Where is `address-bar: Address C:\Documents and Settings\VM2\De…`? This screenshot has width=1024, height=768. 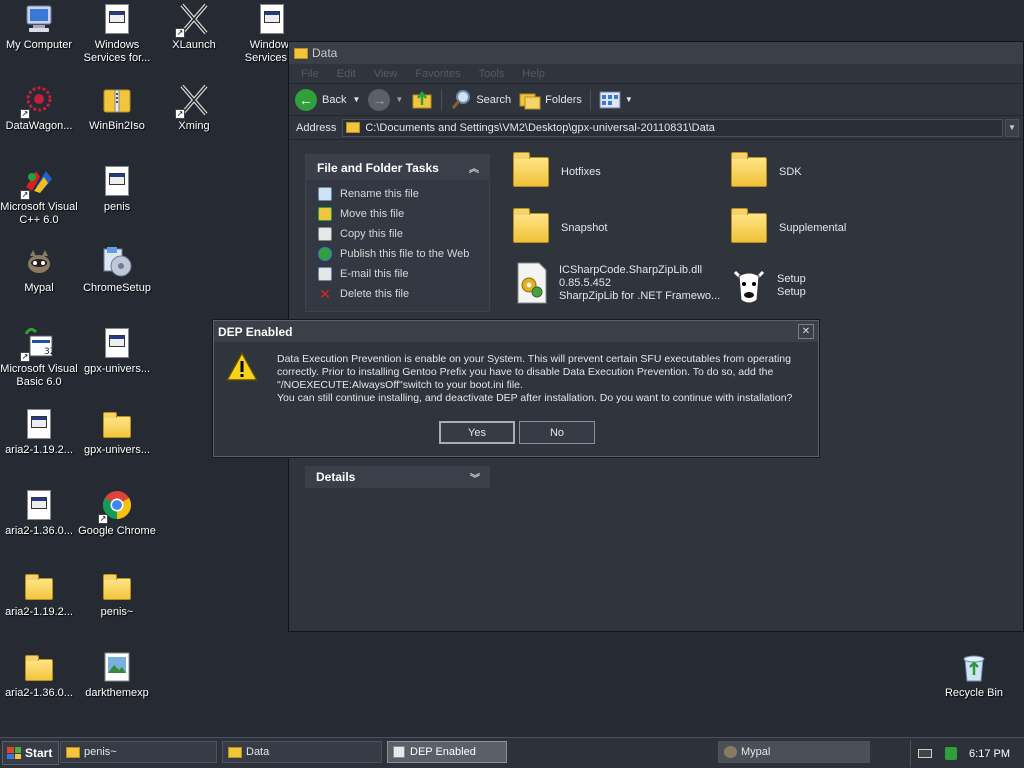 address-bar: Address C:\Documents and Settings\VM2\De… is located at coordinates (656, 128).